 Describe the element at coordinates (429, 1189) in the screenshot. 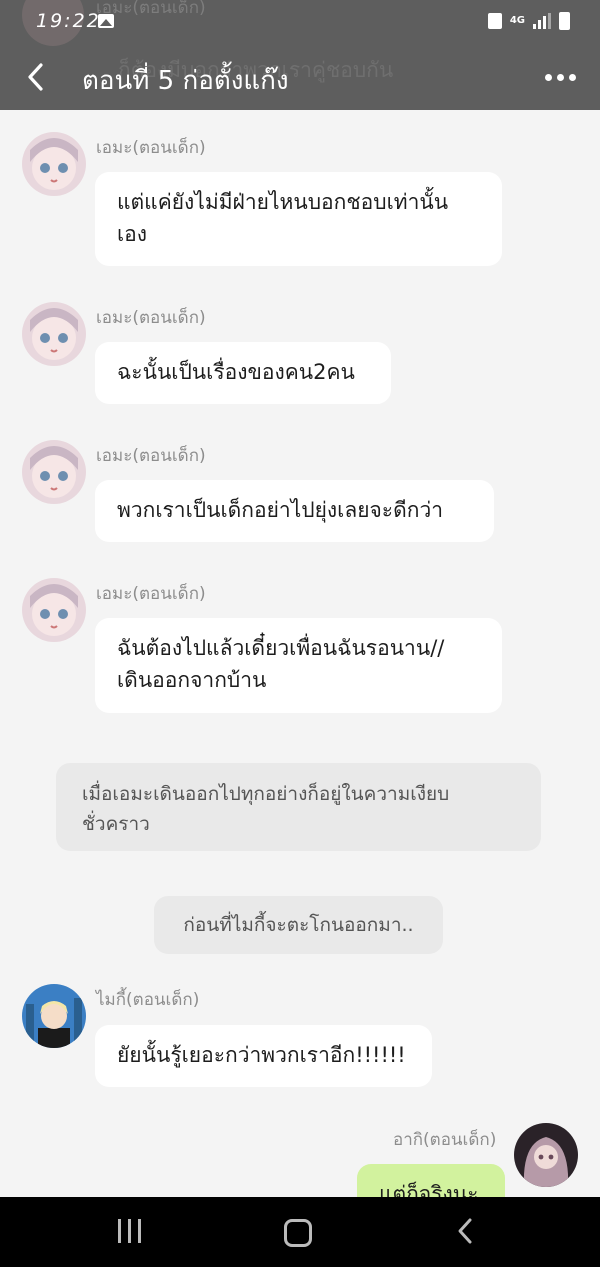

I see `message-line: แต่ก็จริงนะ` at that location.